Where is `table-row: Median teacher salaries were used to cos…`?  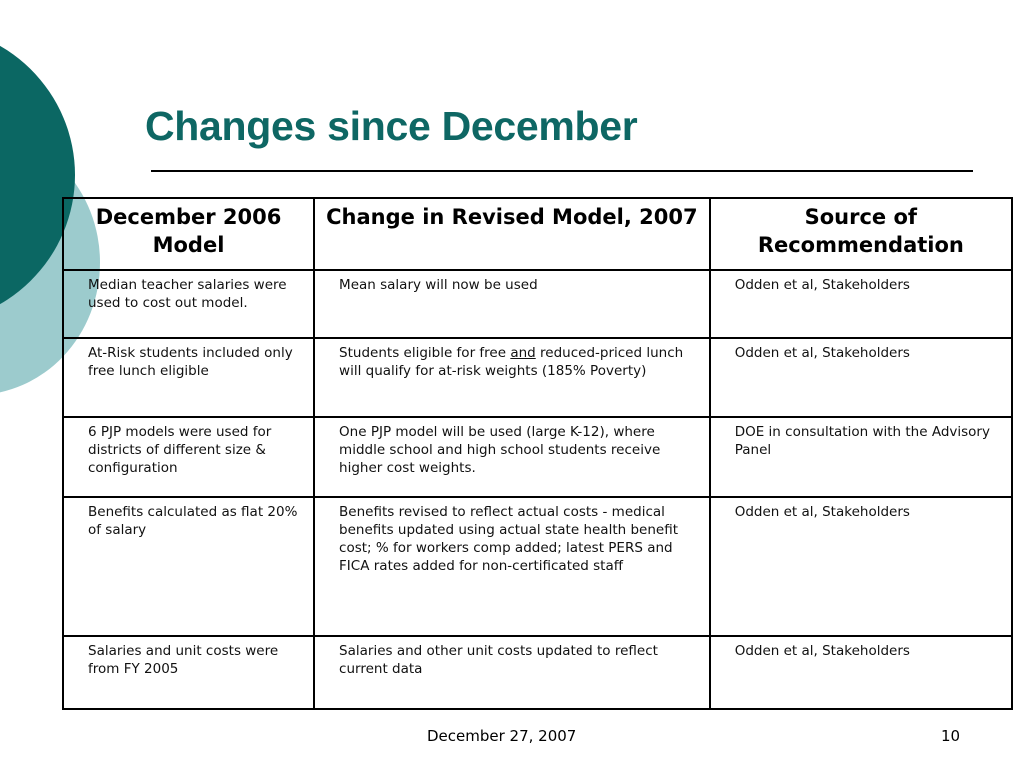 table-row: Median teacher salaries were used to cos… is located at coordinates (537, 304).